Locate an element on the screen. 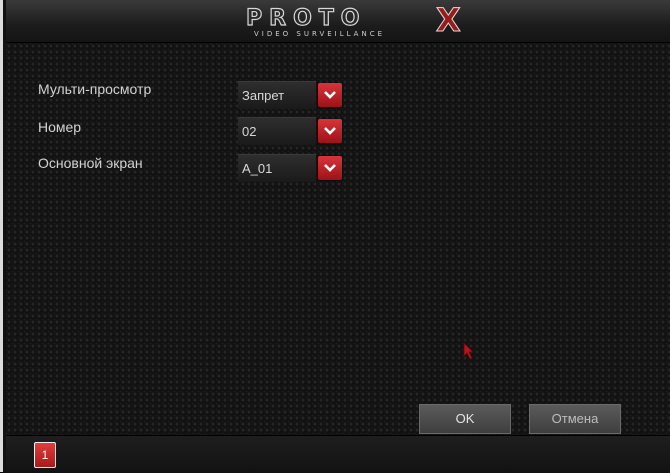 The height and width of the screenshot is (473, 670). number-value: 02 is located at coordinates (277, 131).